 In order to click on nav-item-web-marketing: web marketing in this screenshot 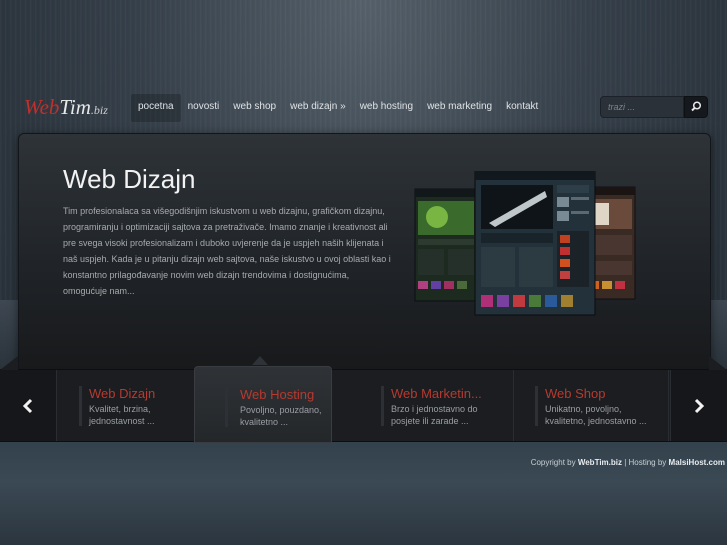, I will do `click(459, 108)`.